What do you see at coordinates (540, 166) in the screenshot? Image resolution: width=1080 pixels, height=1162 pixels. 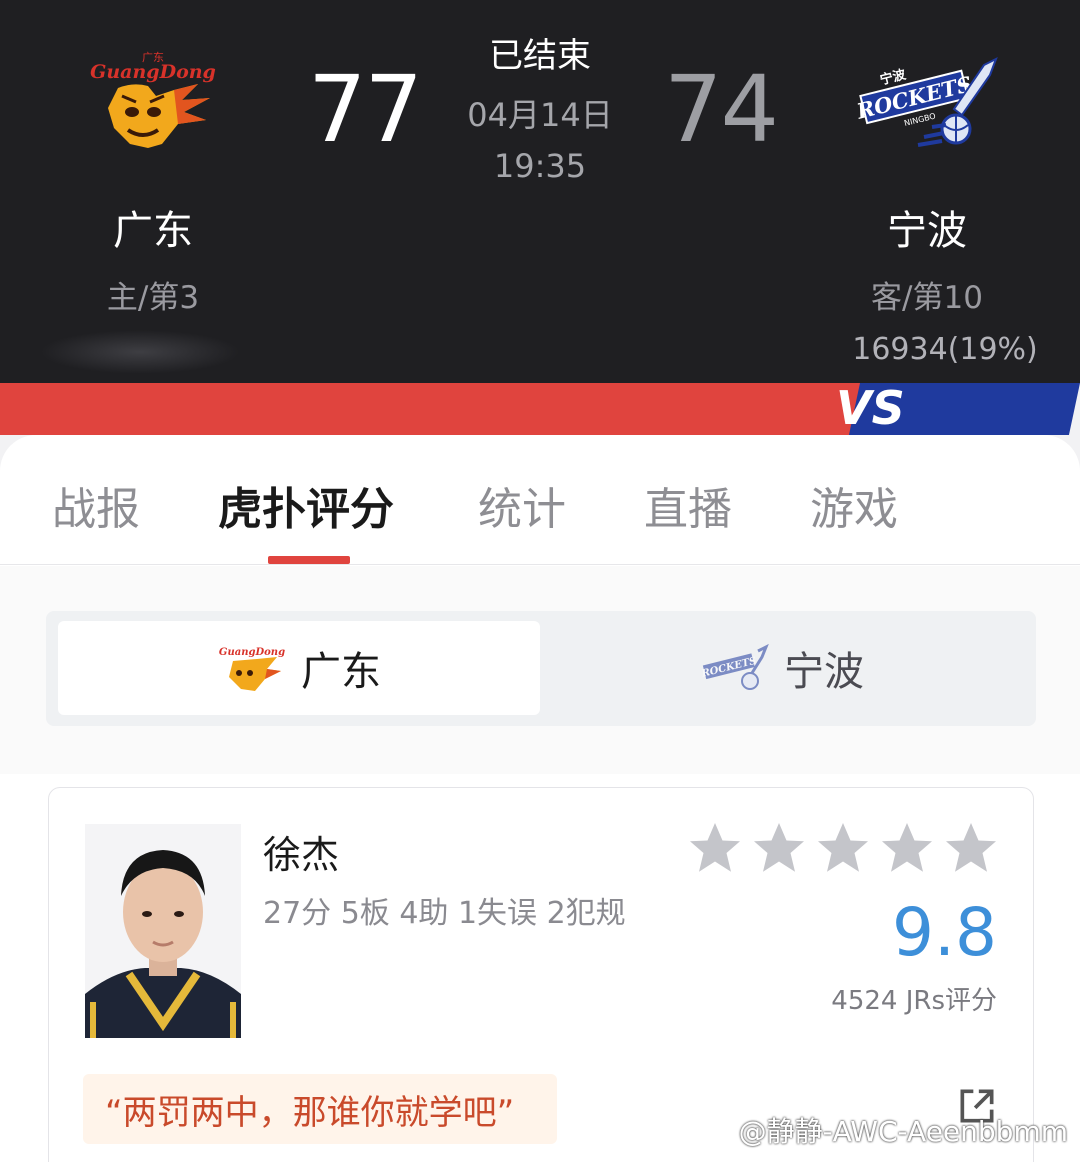 I see `match-time: 19:35` at bounding box center [540, 166].